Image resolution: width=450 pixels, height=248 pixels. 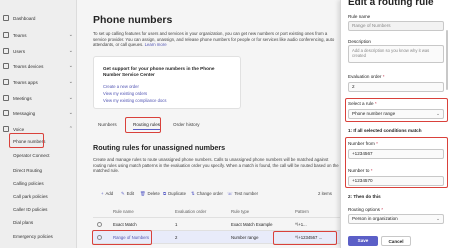 I want to click on routing-options-value: Person in organization, so click(x=375, y=218).